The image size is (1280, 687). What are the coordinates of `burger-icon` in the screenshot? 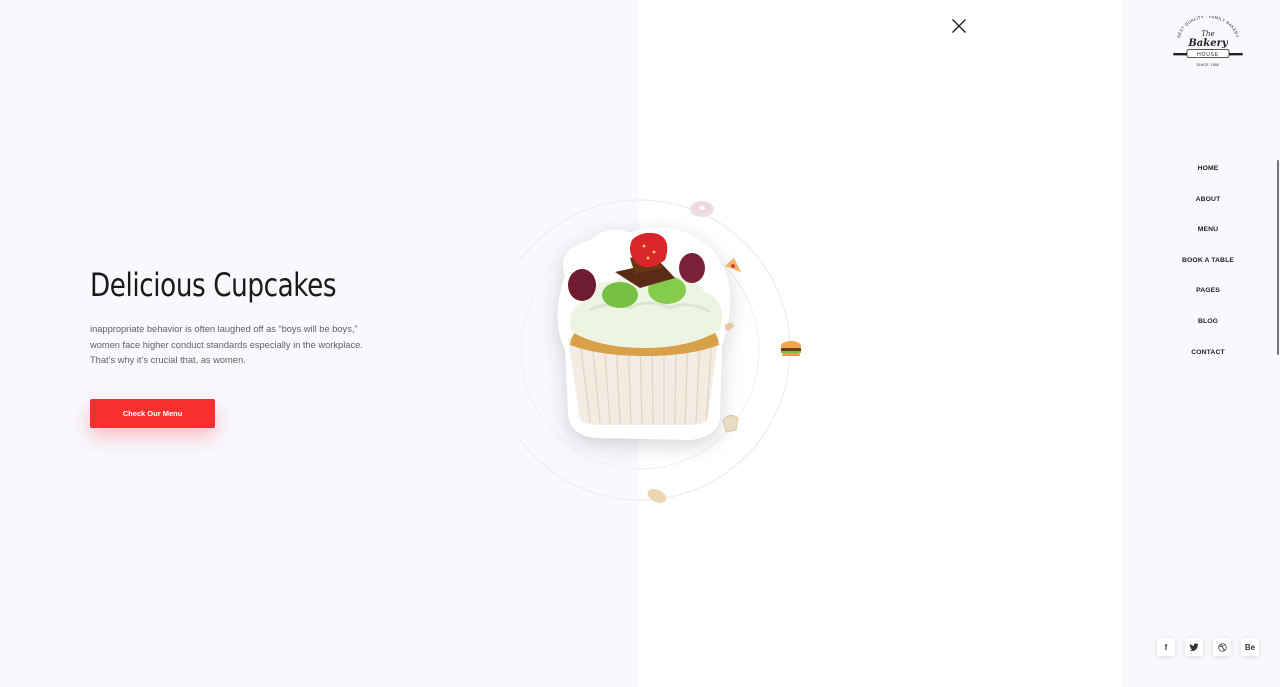 It's located at (791, 348).